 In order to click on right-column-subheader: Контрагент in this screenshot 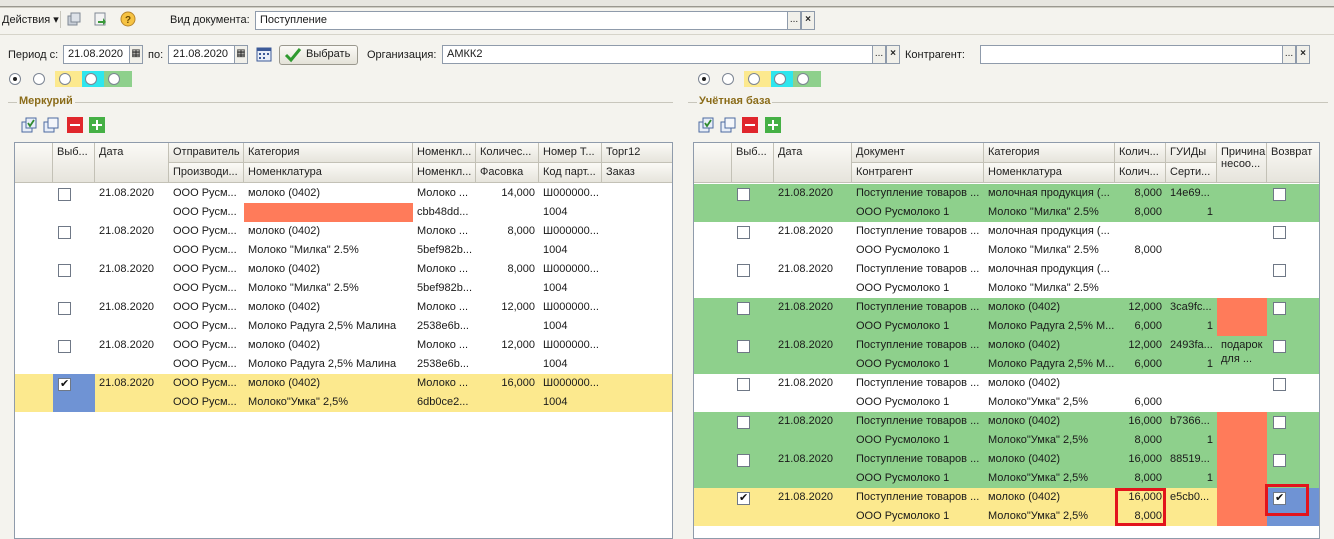, I will do `click(918, 173)`.